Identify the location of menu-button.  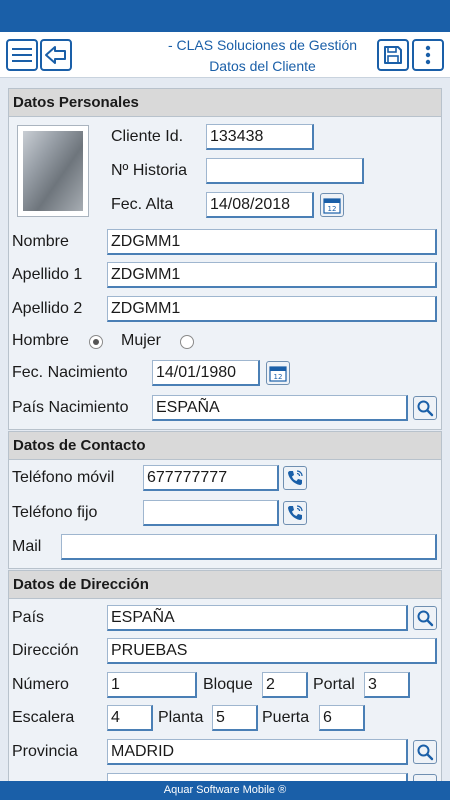
(22, 55).